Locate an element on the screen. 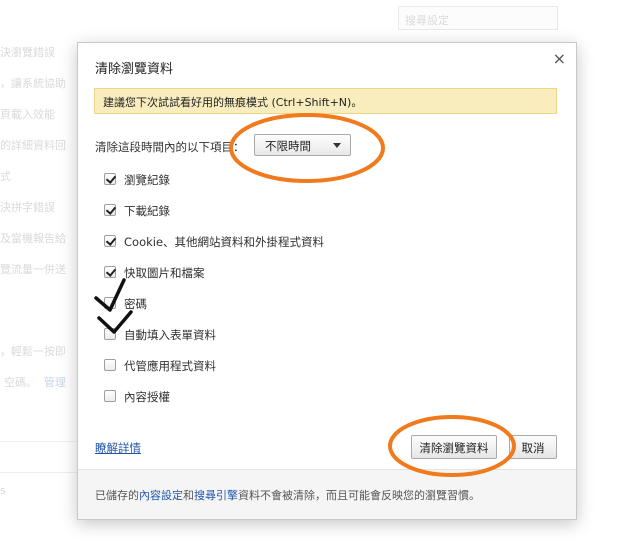 Image resolution: width=617 pixels, height=550 pixels. search-engines-link: 搜尋引擎 is located at coordinates (216, 495).